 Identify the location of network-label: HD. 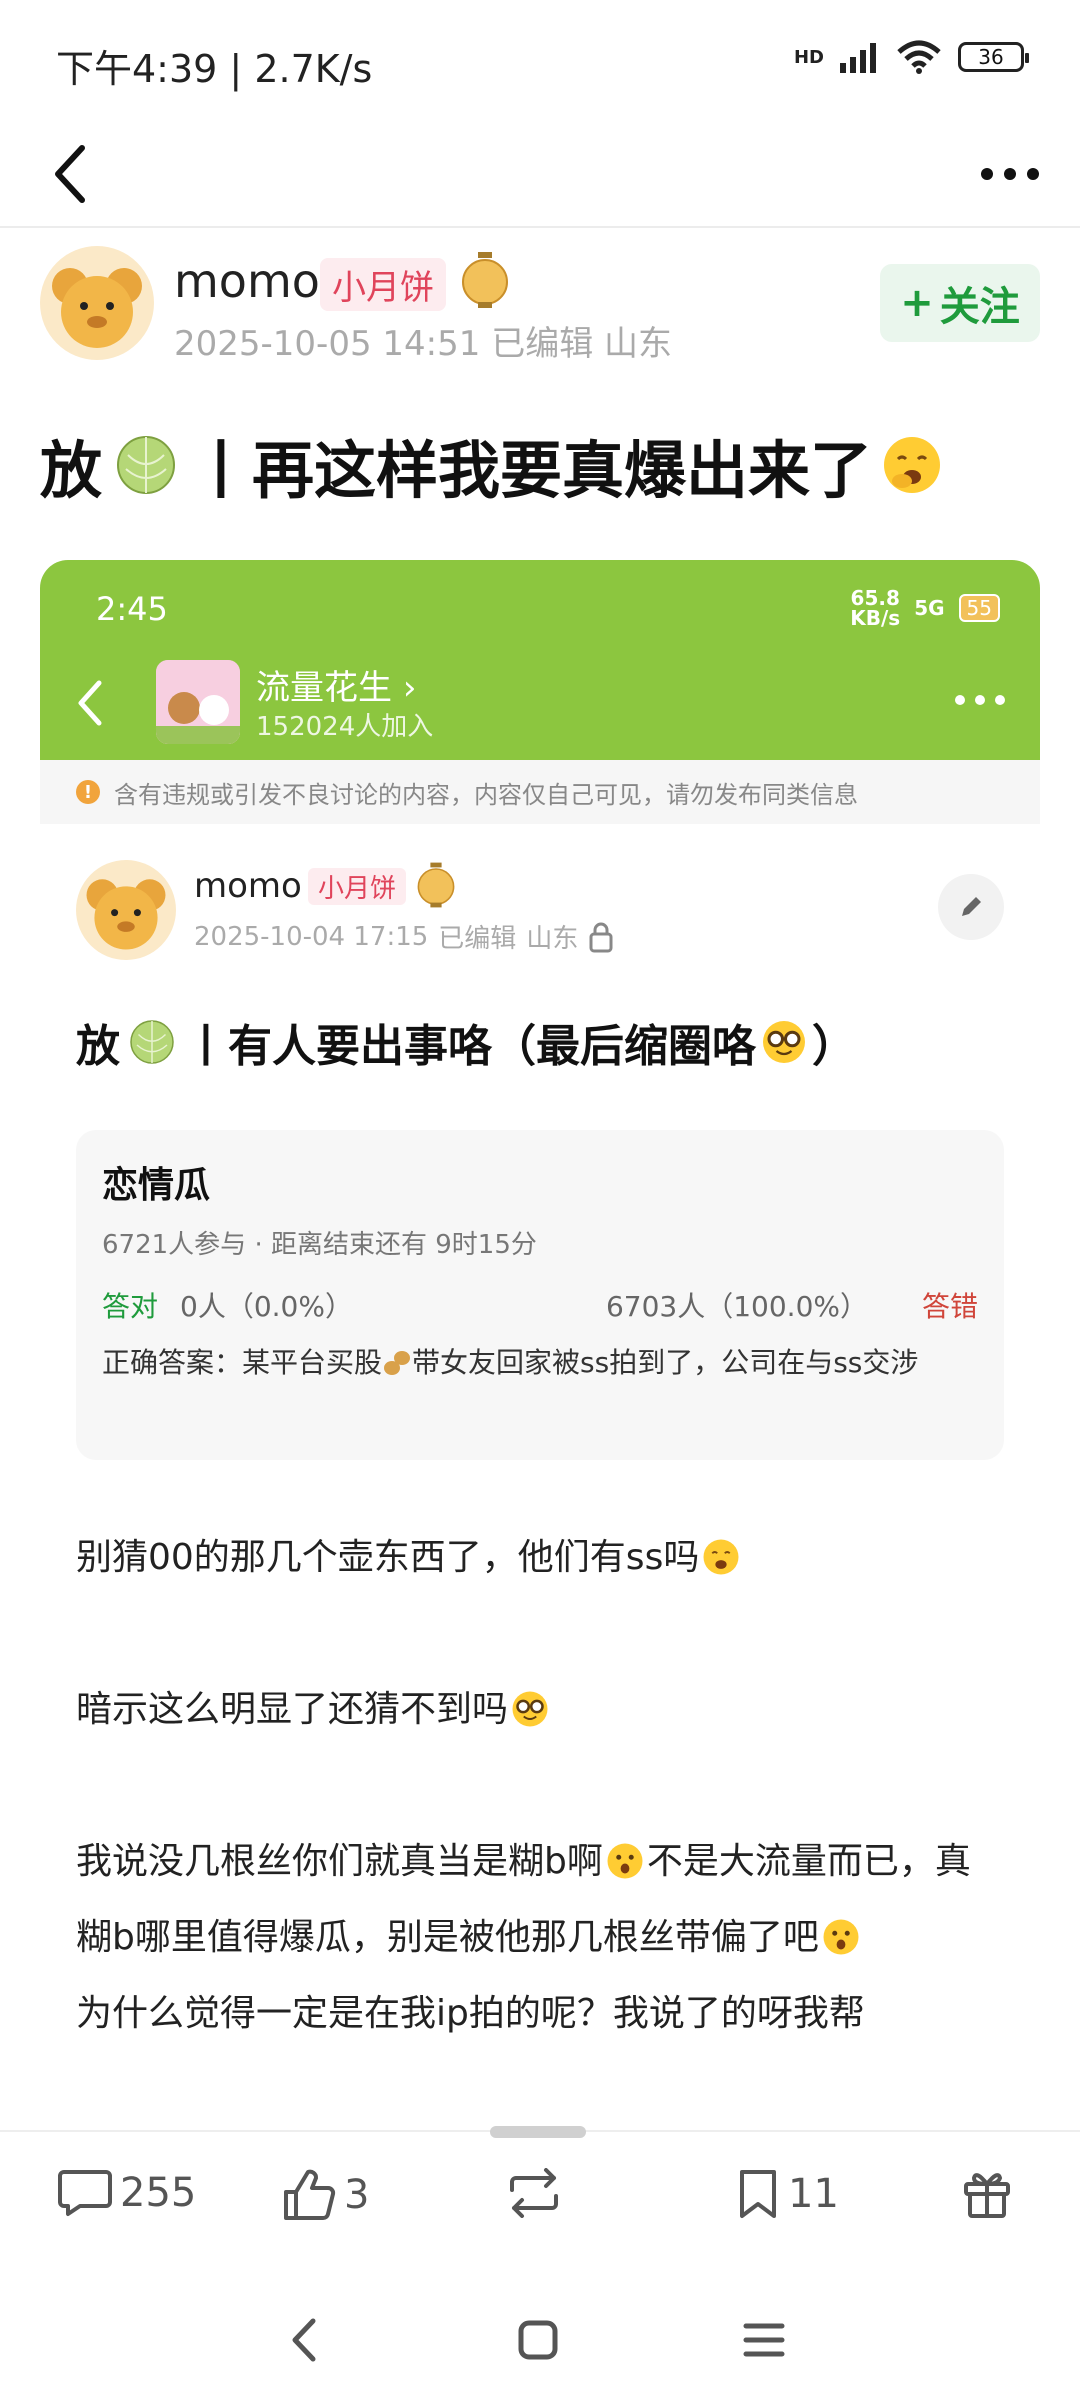
(808, 57).